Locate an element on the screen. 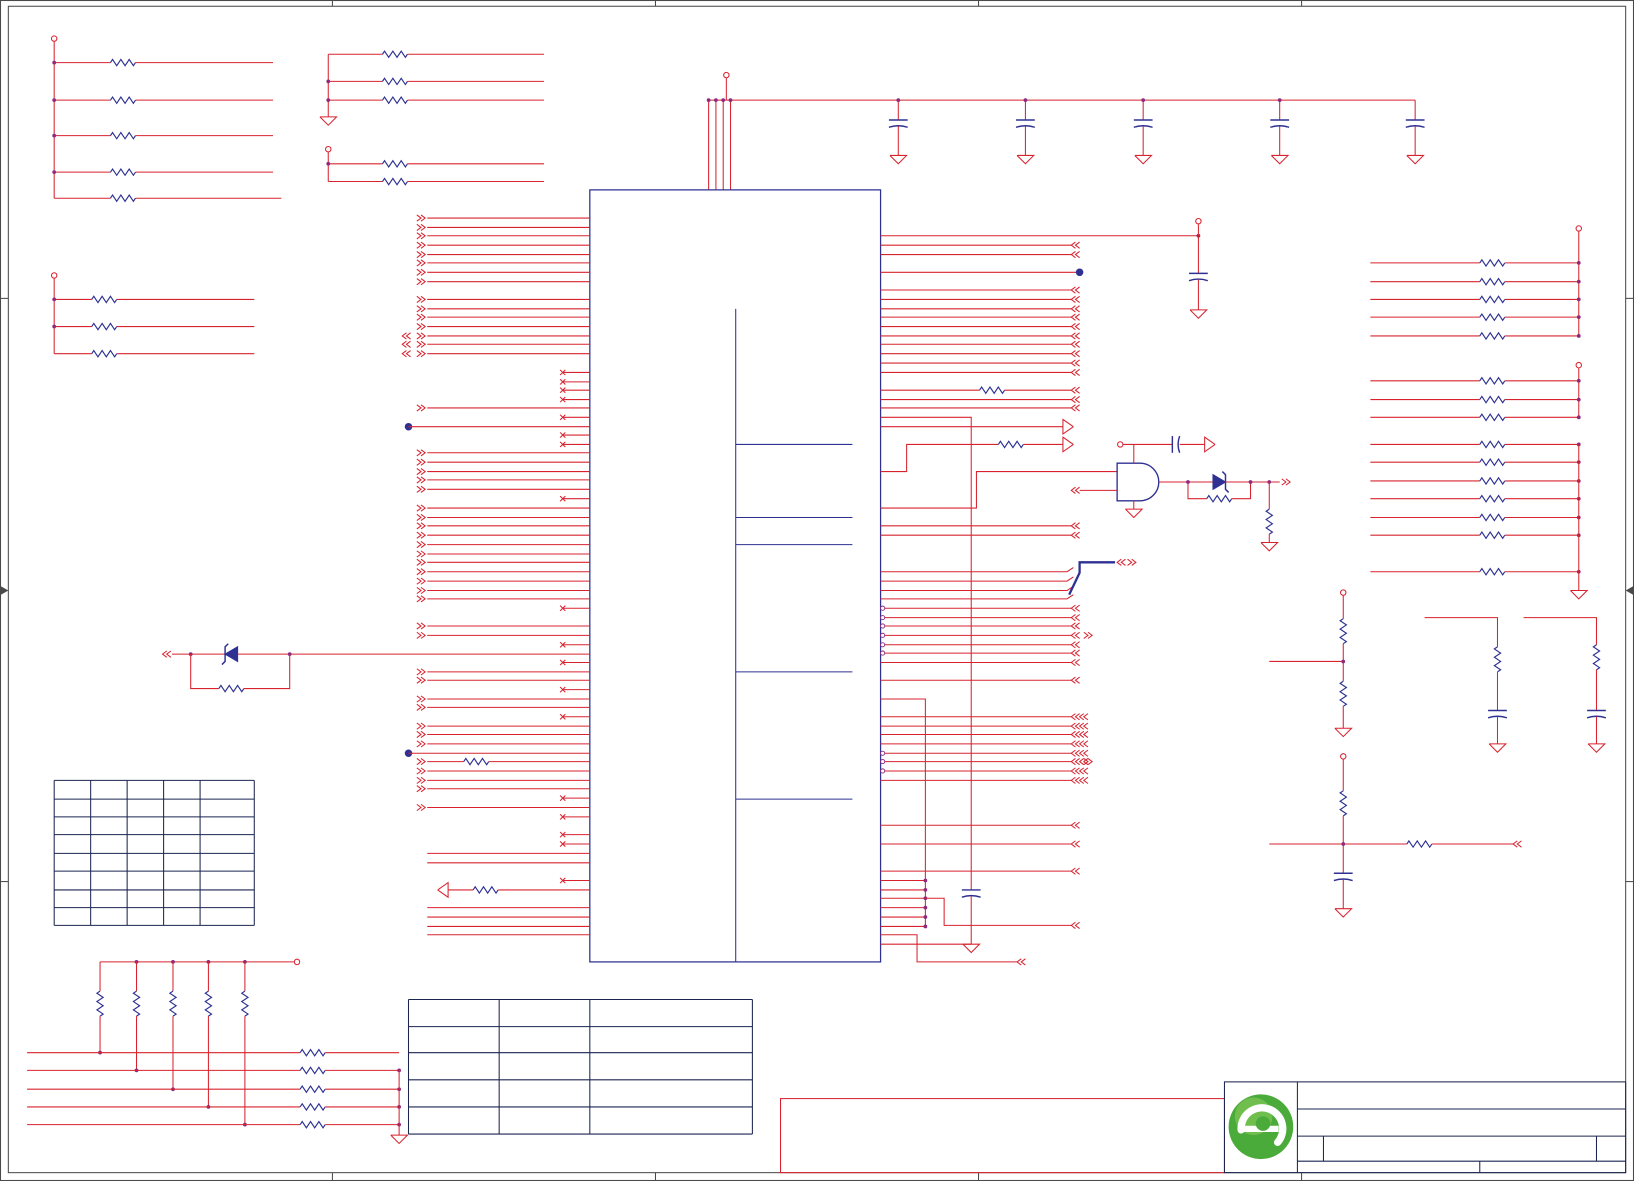  company-logo-icon is located at coordinates (1261, 1127).